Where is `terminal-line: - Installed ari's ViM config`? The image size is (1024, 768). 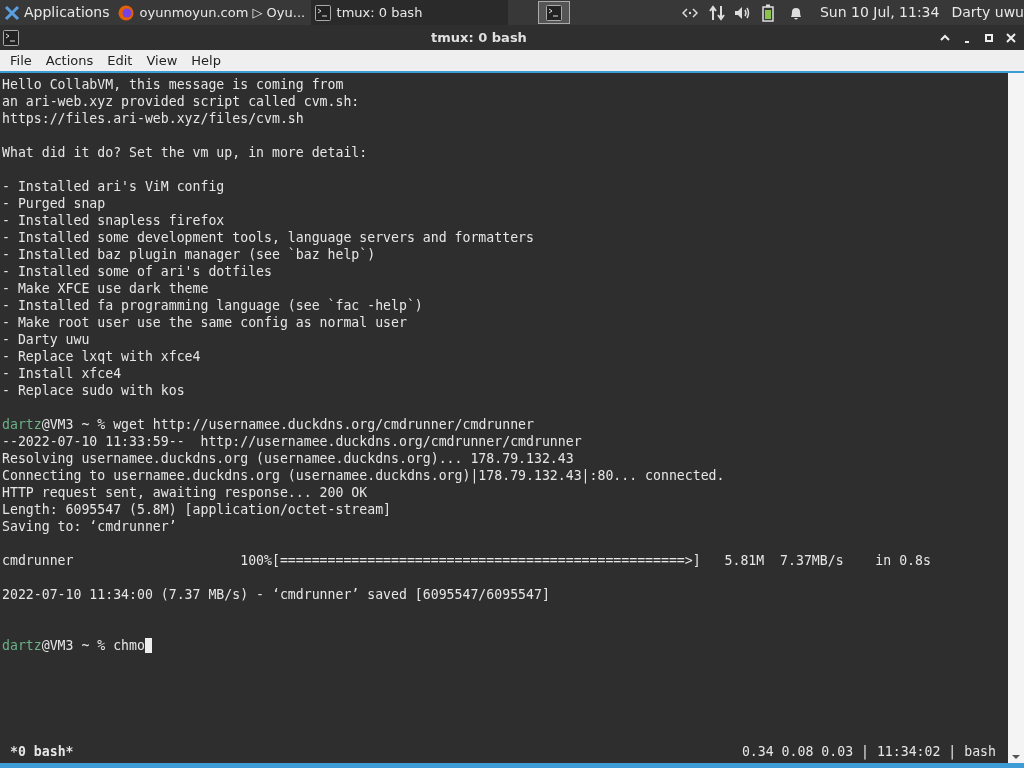
terminal-line: - Installed ari's ViM config is located at coordinates (113, 186).